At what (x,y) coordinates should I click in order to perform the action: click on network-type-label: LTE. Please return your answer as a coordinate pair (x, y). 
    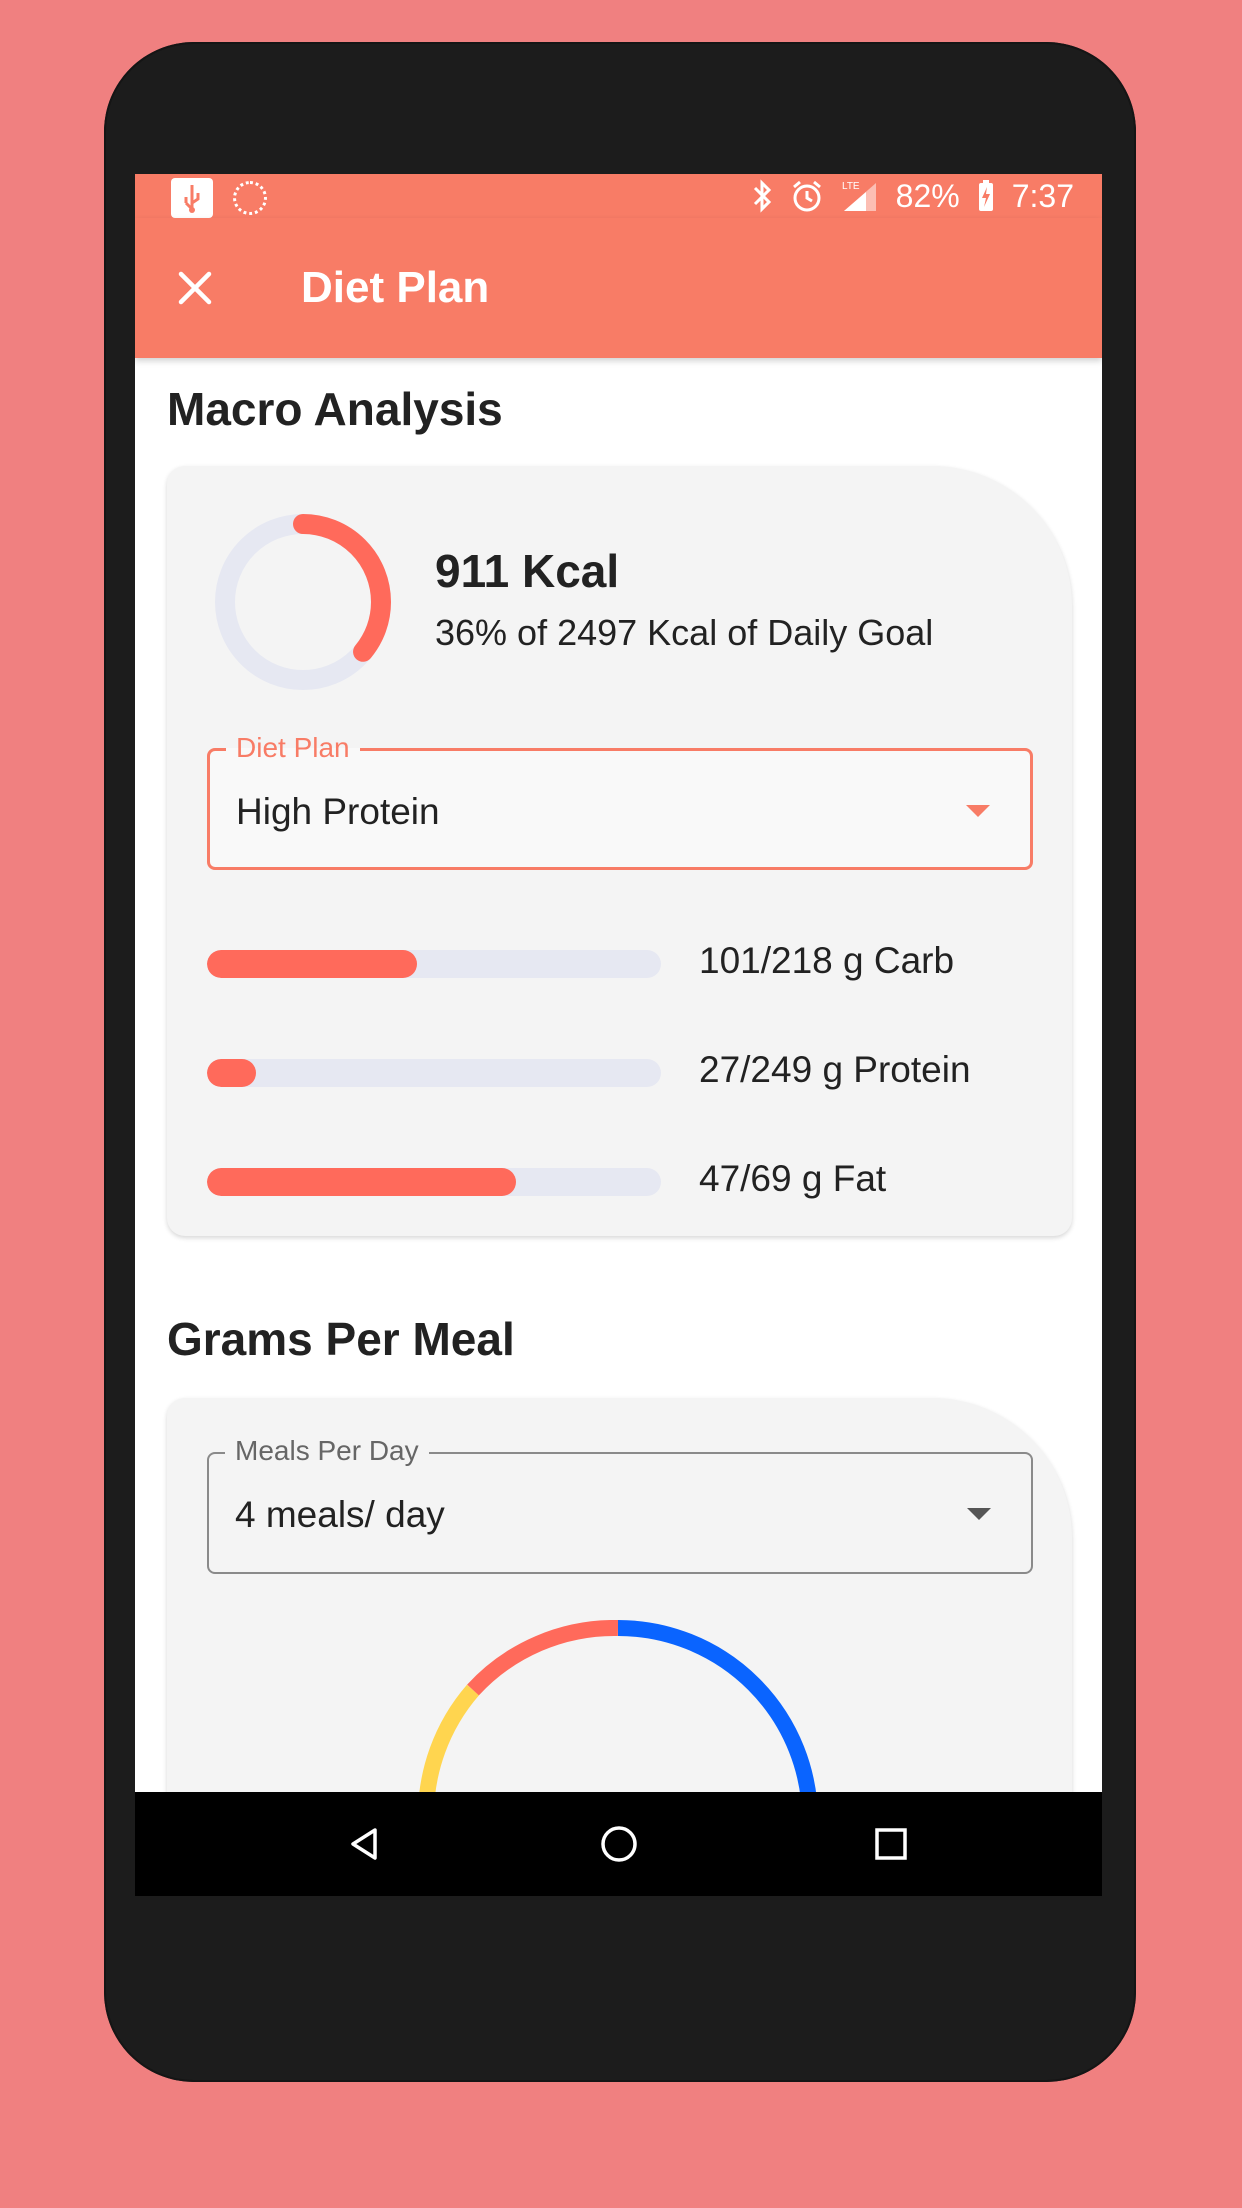
    Looking at the image, I should click on (851, 186).